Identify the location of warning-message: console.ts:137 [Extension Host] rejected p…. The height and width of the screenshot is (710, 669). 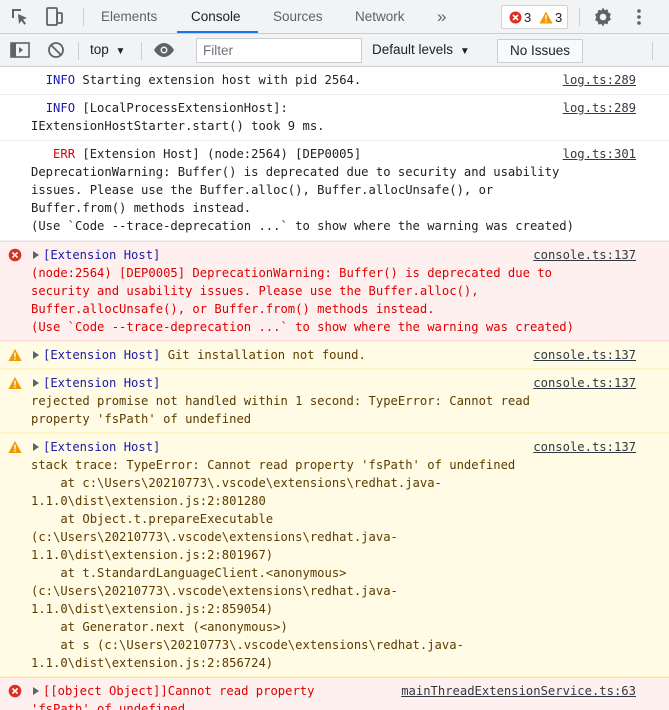
(334, 401).